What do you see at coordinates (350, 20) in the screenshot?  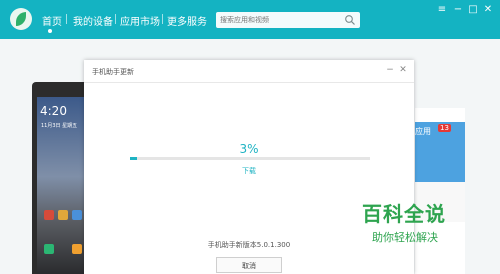 I see `search-icon` at bounding box center [350, 20].